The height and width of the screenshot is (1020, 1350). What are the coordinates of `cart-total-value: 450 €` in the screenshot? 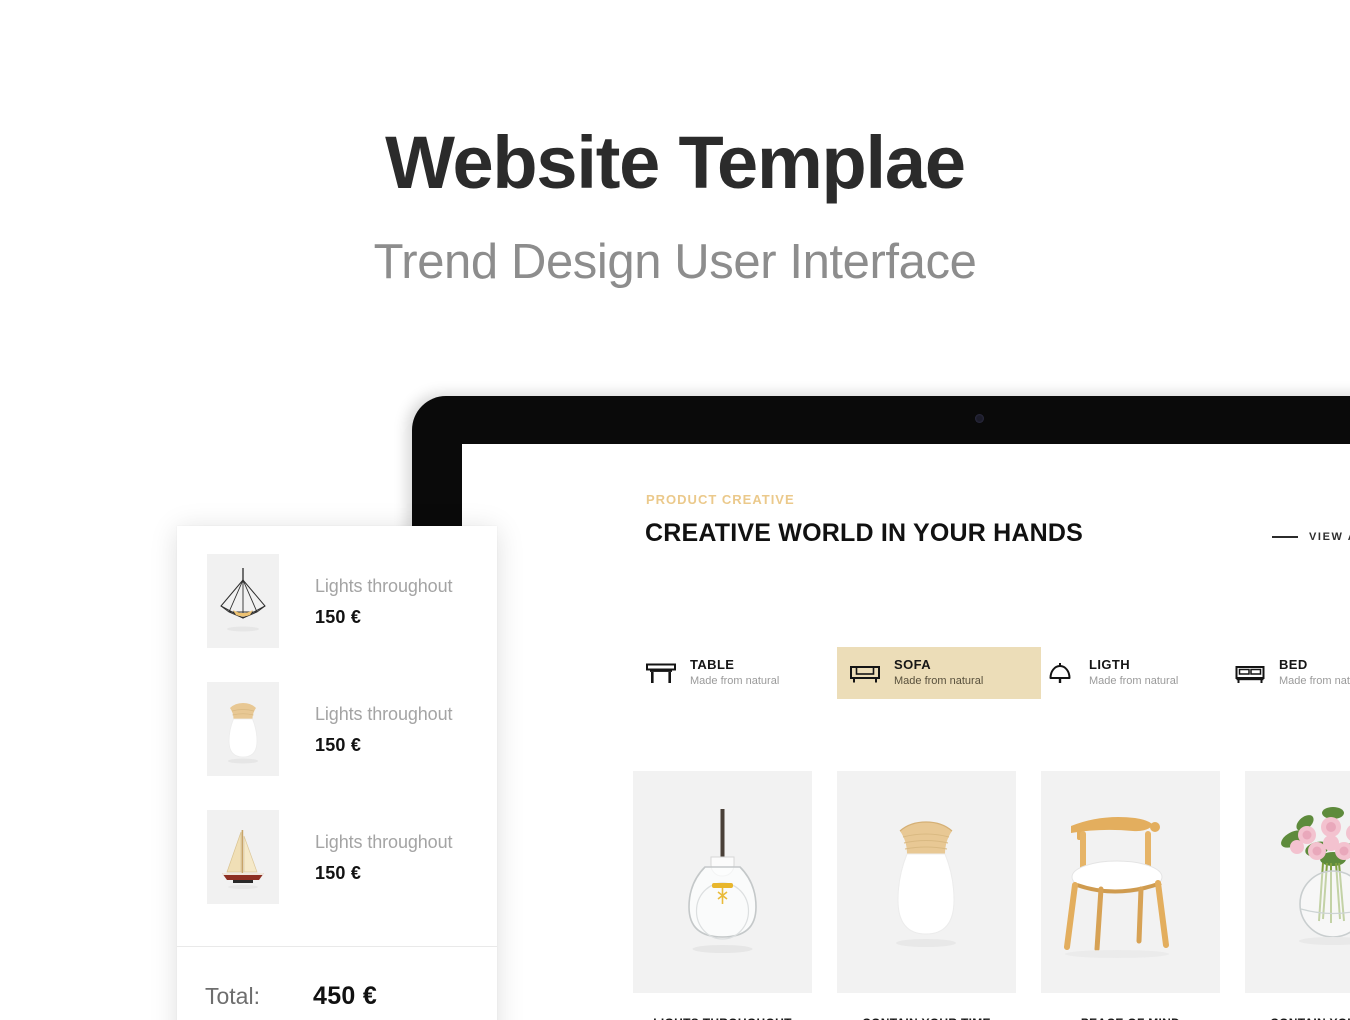 It's located at (345, 995).